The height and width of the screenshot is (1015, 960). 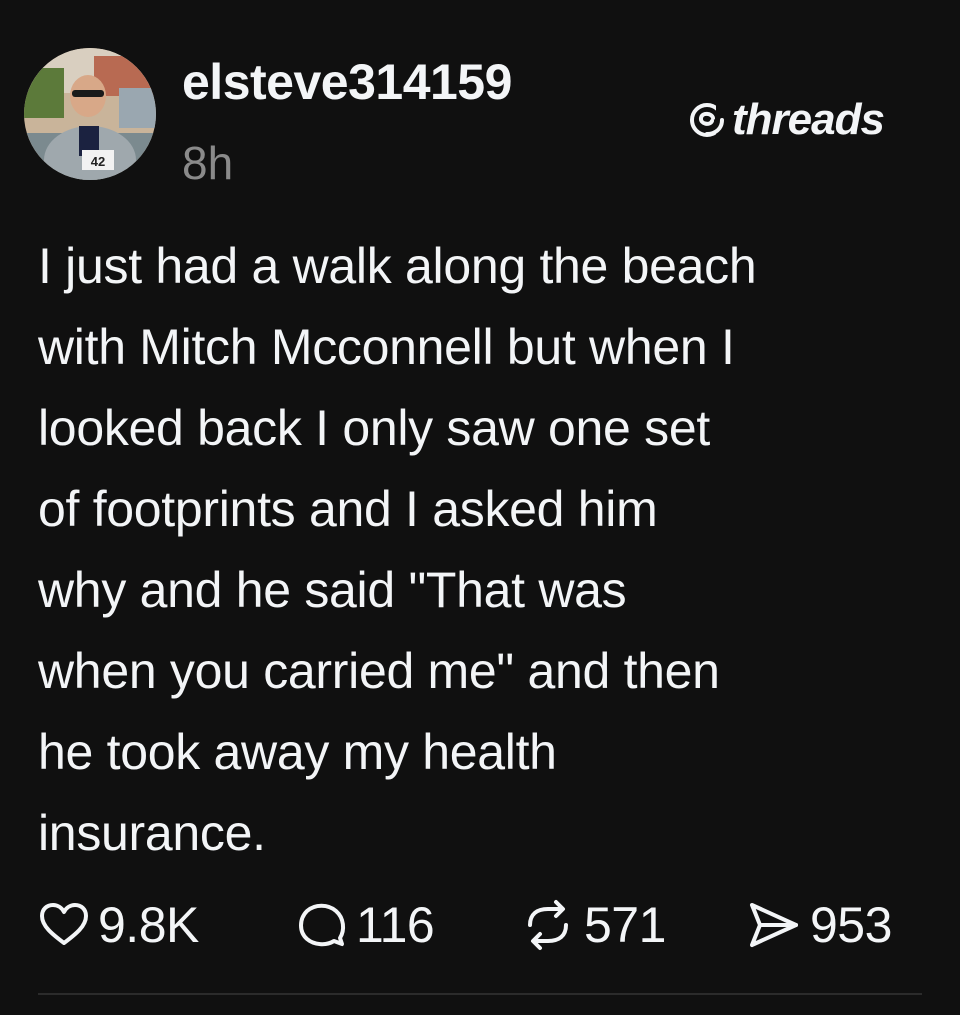 I want to click on share-button: 953, so click(x=819, y=925).